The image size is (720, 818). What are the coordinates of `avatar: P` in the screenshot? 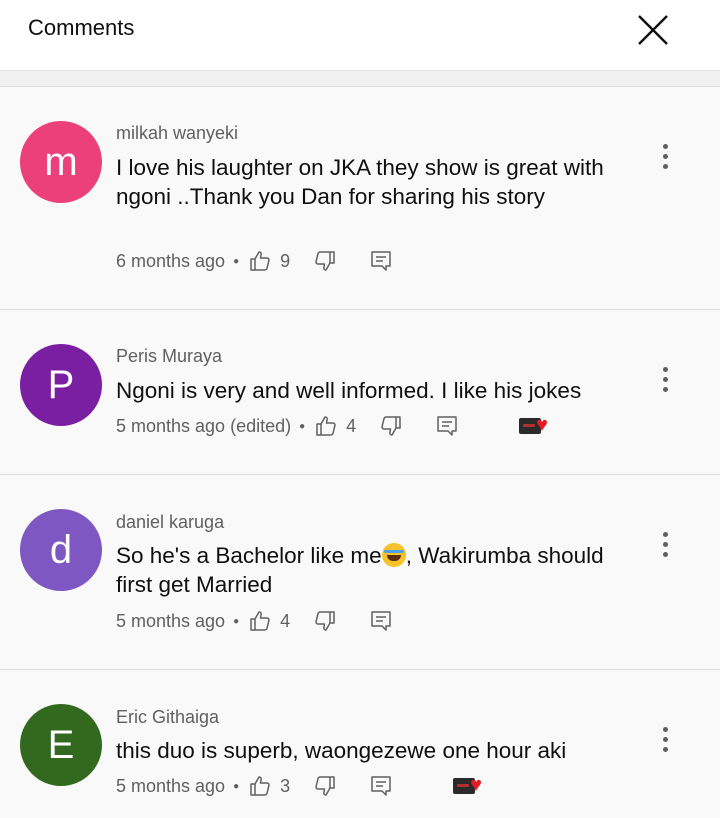 It's located at (61, 385).